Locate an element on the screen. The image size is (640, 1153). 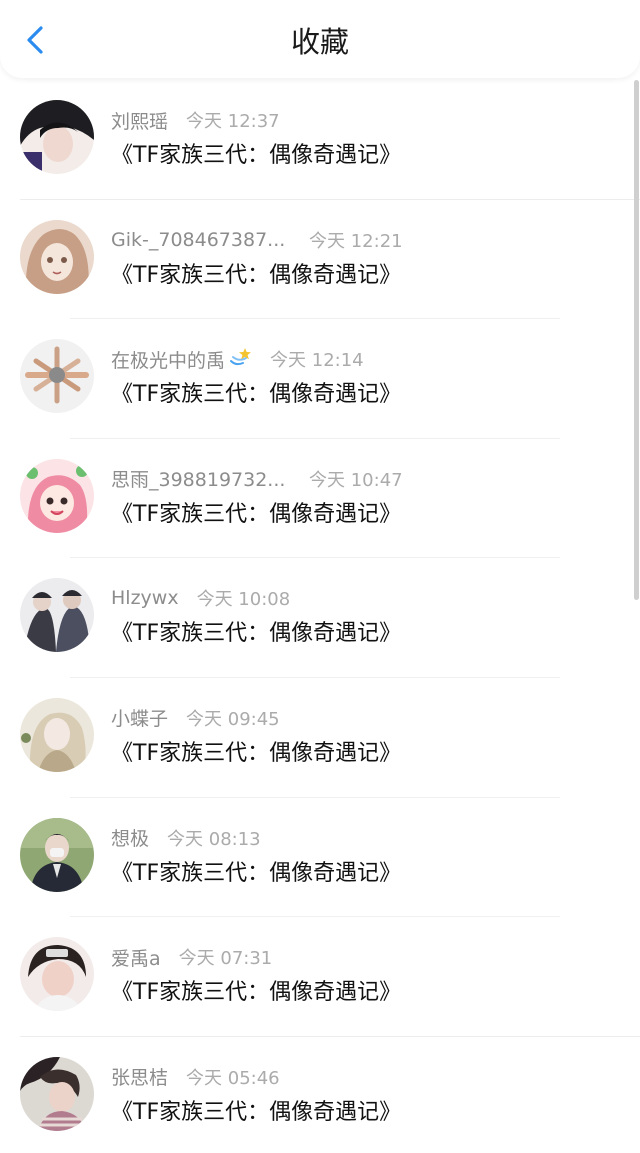
list-item: 张思桔 今天 05:46 《TF家族三代：偶像奇遇记》 is located at coordinates (320, 1095).